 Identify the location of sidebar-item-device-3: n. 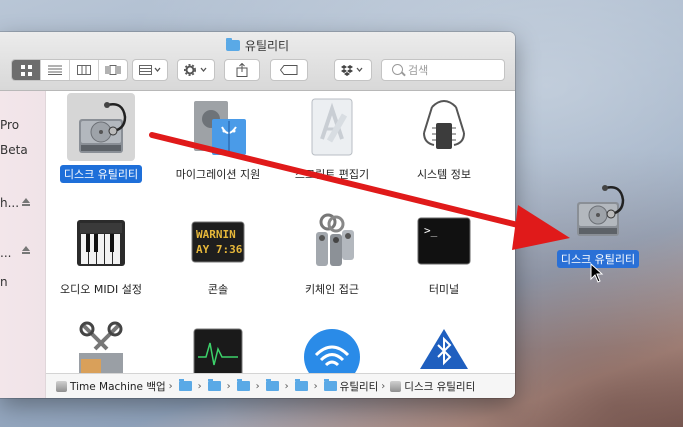
(4, 282).